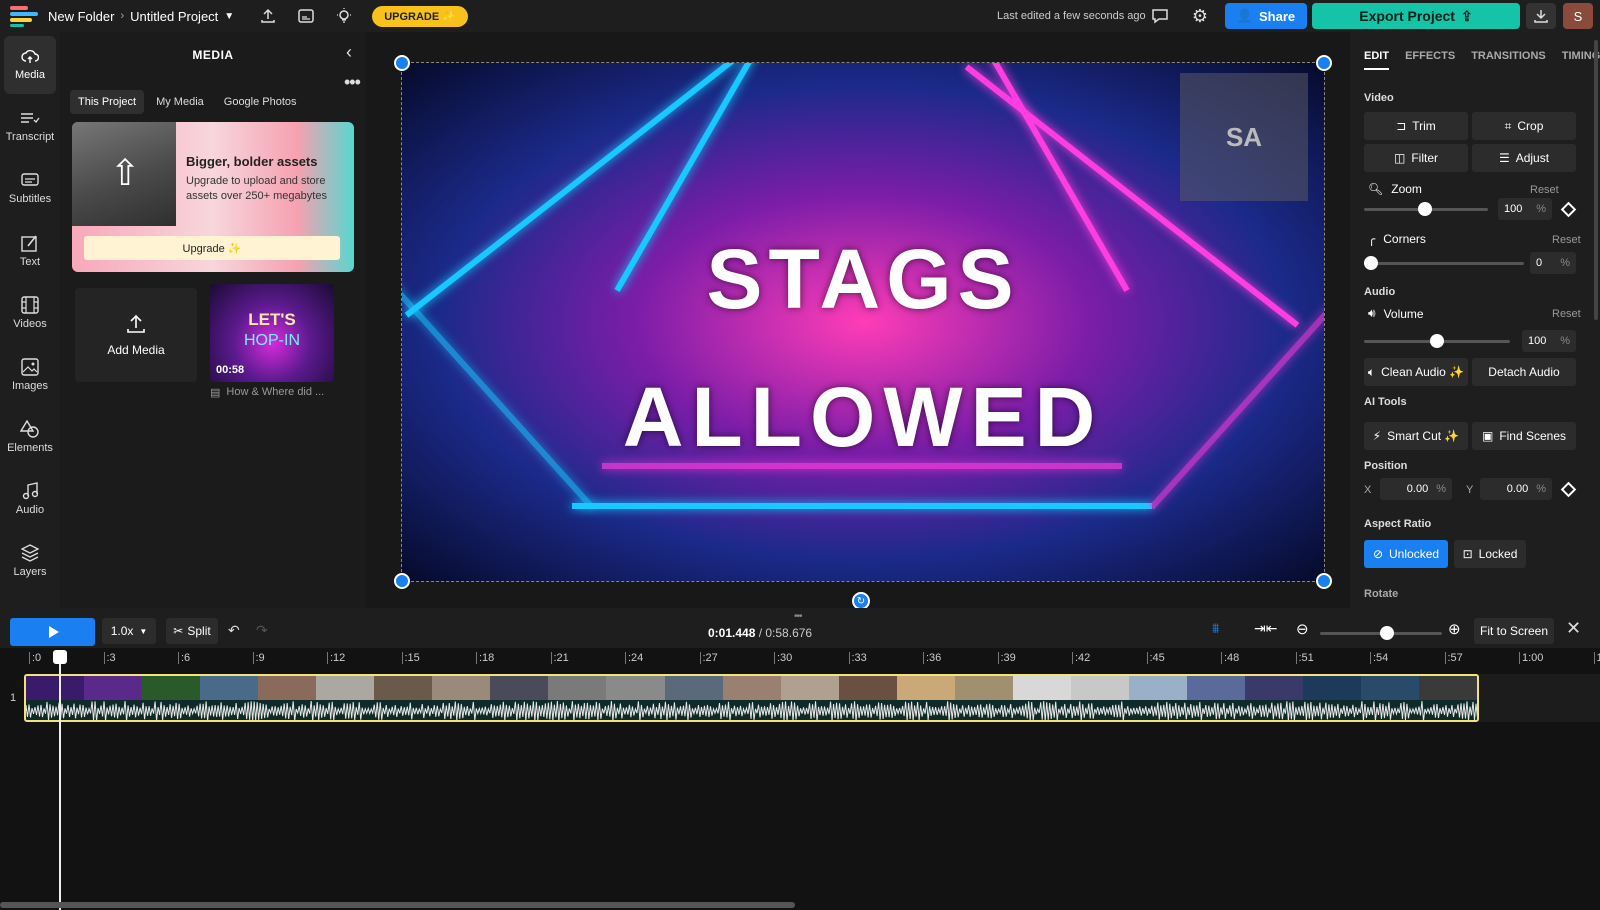 The height and width of the screenshot is (910, 1600). Describe the element at coordinates (1265, 628) in the screenshot. I see `fit-timeline-icon: ⇥⇤` at that location.